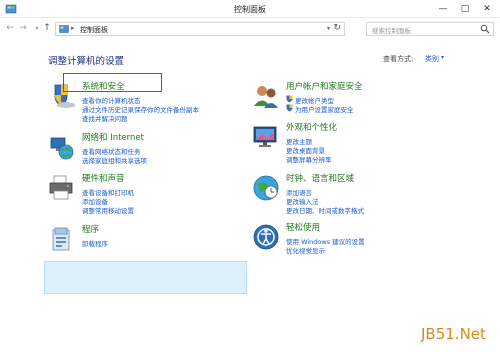  What do you see at coordinates (352, 142) in the screenshot?
I see `category-appearance: 外观和个性化 更改主题 更改桌面背景 调整屏幕分辨率` at bounding box center [352, 142].